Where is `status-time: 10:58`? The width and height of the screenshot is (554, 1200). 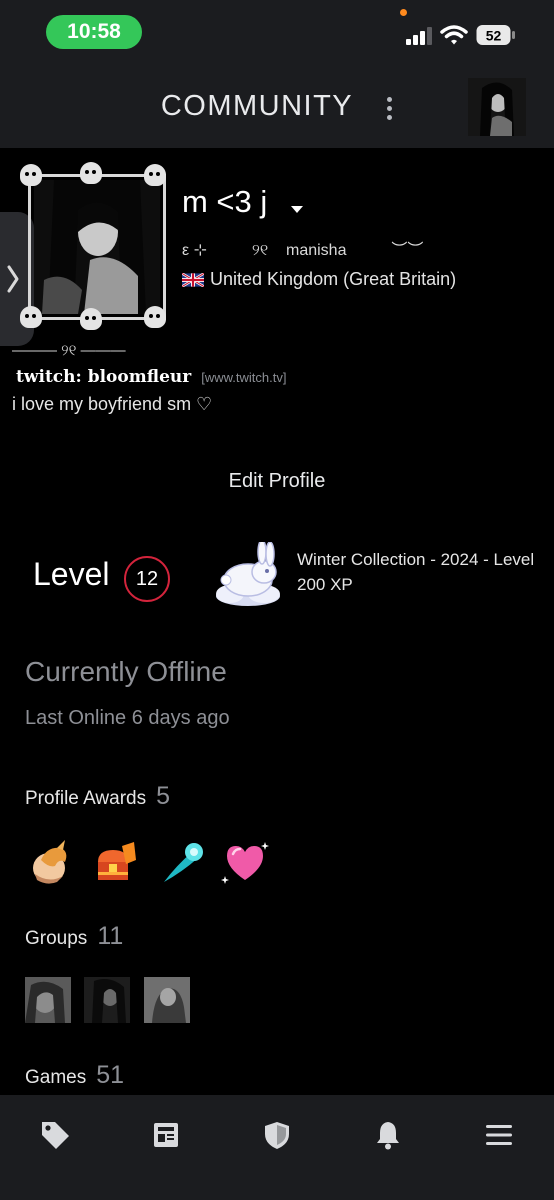
status-time: 10:58 is located at coordinates (94, 32).